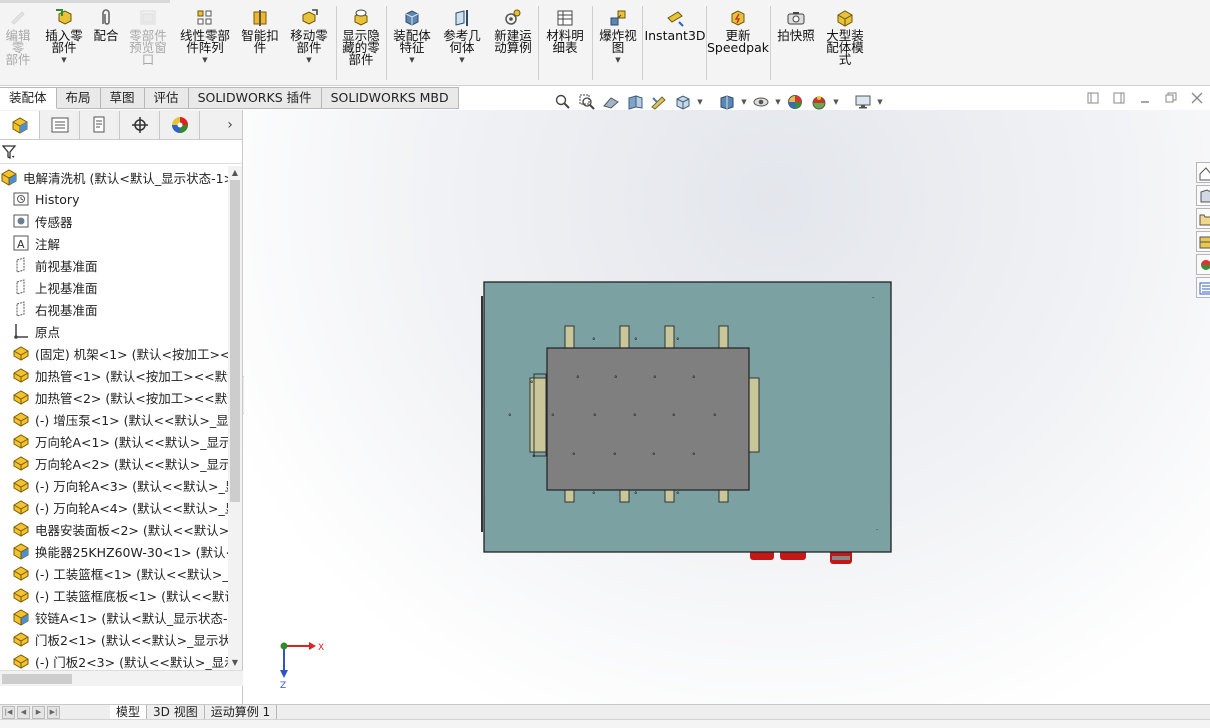  Describe the element at coordinates (235, 663) in the screenshot. I see `scroll-down-arrow-icon: ▼` at that location.